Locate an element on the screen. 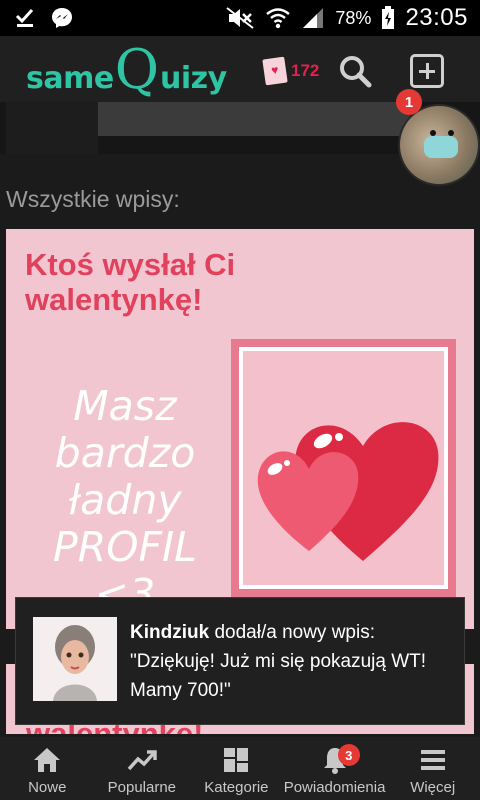 This screenshot has width=480, height=800. hearts-icon is located at coordinates (348, 491).